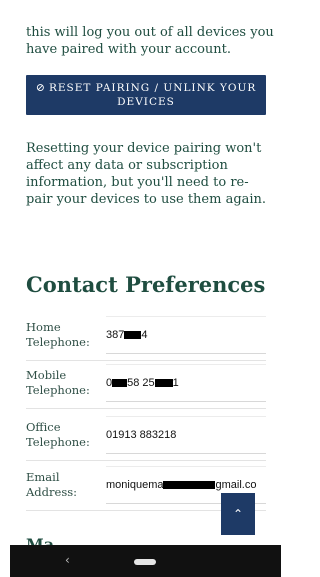  I want to click on email-address-value-end: gmail.co, so click(236, 485).